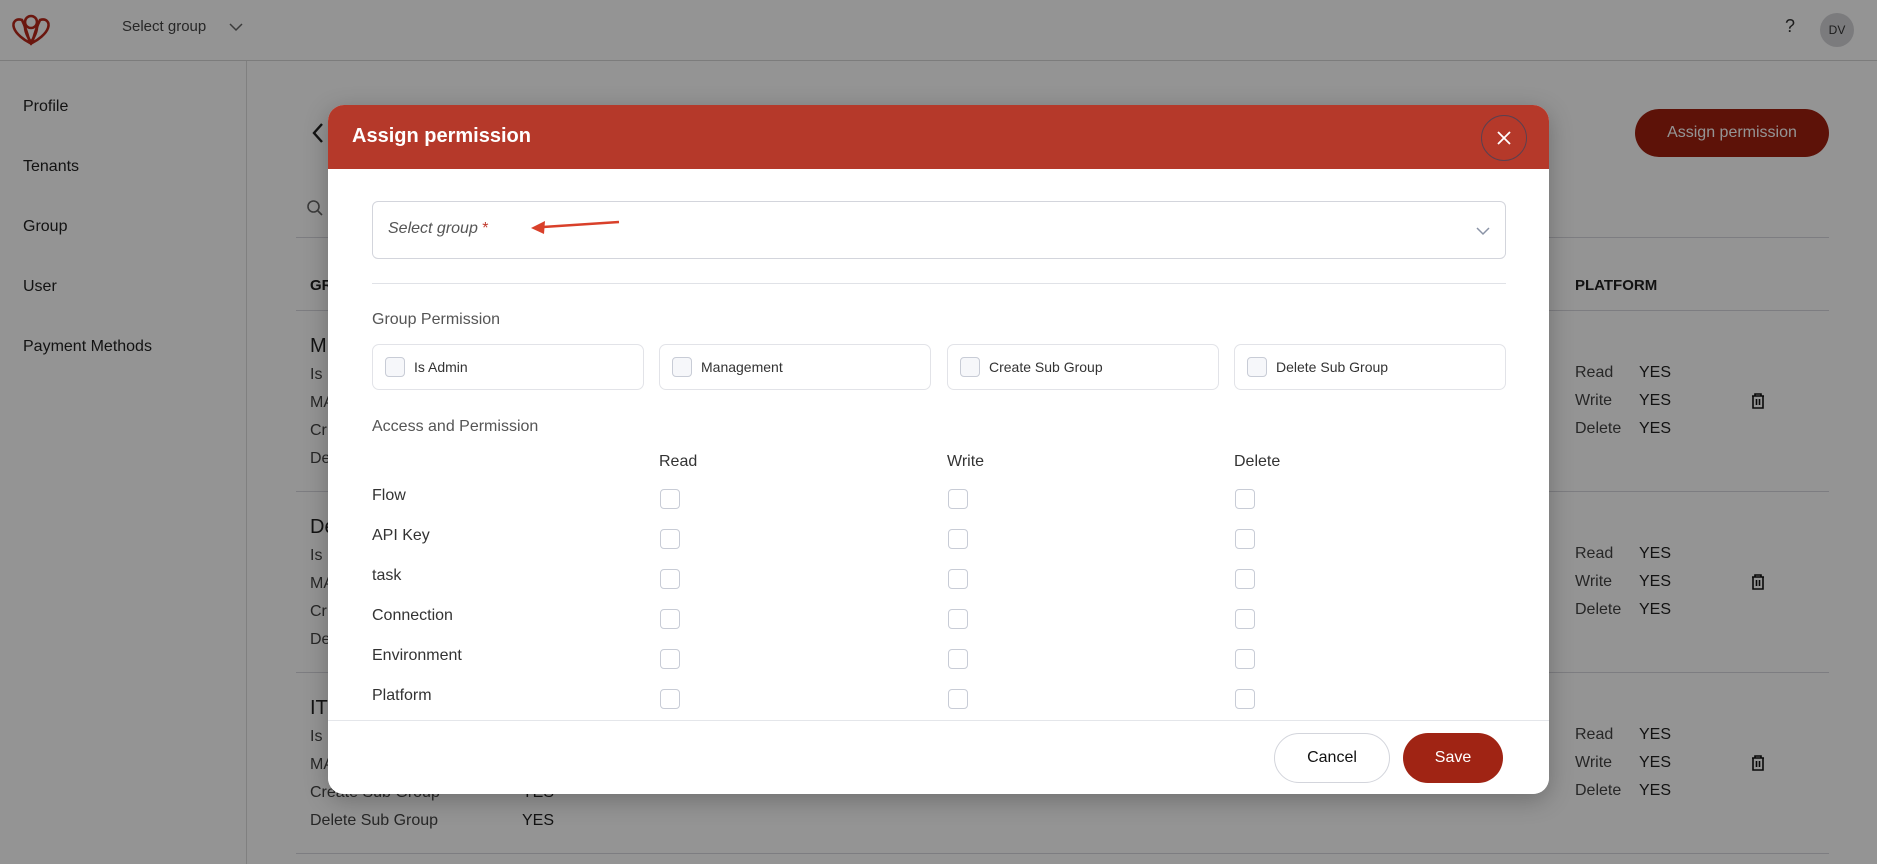  Describe the element at coordinates (742, 367) in the screenshot. I see `checkbox-label: Management` at that location.